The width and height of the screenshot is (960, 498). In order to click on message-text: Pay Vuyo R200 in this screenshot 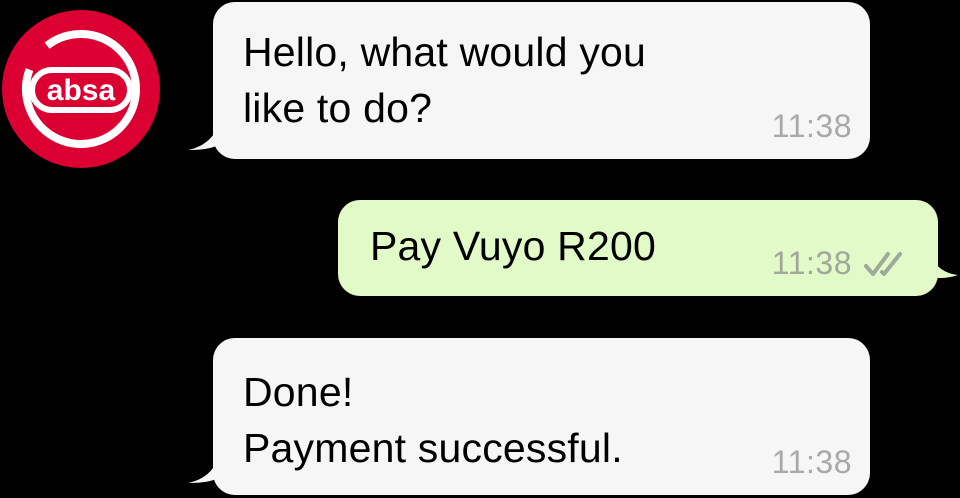, I will do `click(513, 246)`.